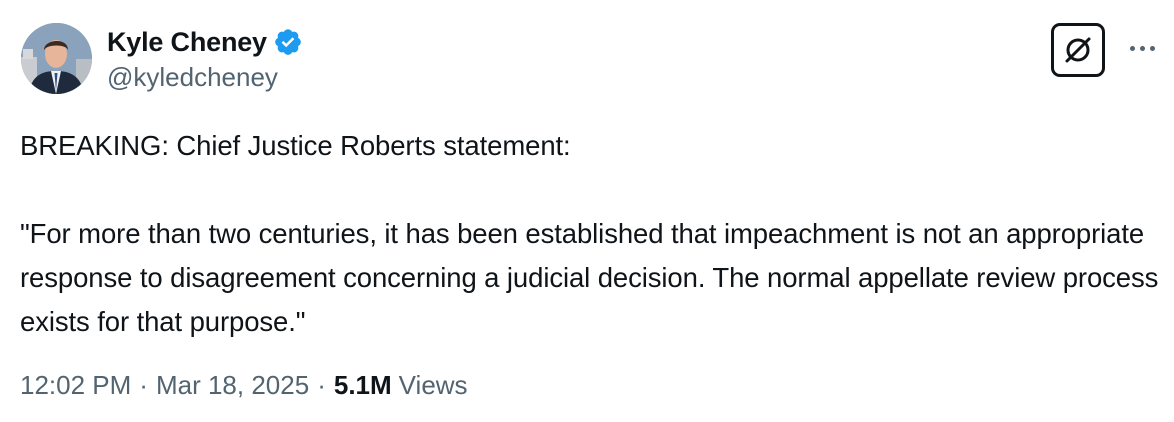 This screenshot has height=422, width=1174. I want to click on tweet-time: 12:02 PM, so click(75, 385).